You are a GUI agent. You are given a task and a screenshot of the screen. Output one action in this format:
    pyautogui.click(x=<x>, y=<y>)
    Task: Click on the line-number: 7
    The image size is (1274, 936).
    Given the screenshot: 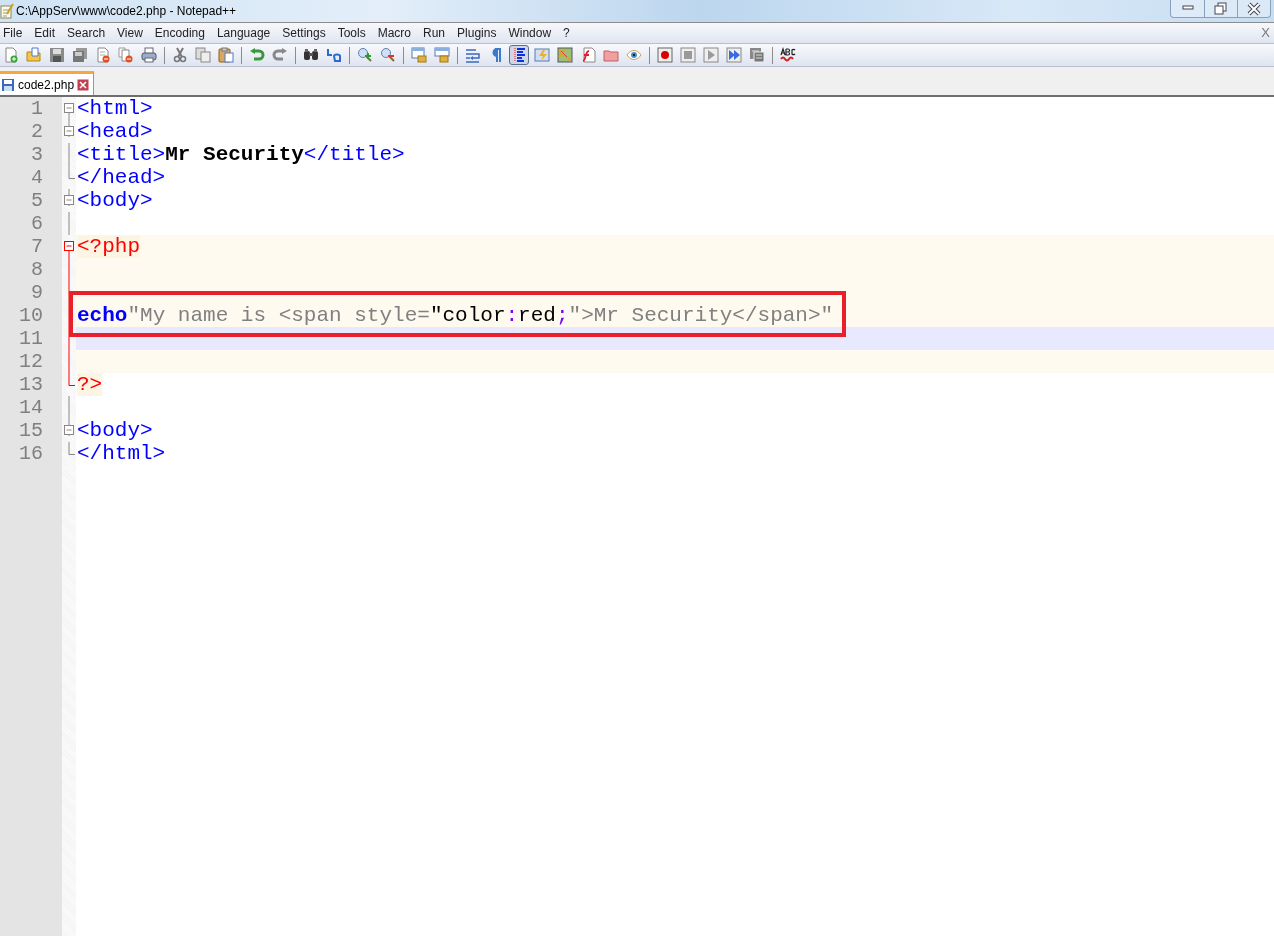 What is the action you would take?
    pyautogui.click(x=31, y=246)
    